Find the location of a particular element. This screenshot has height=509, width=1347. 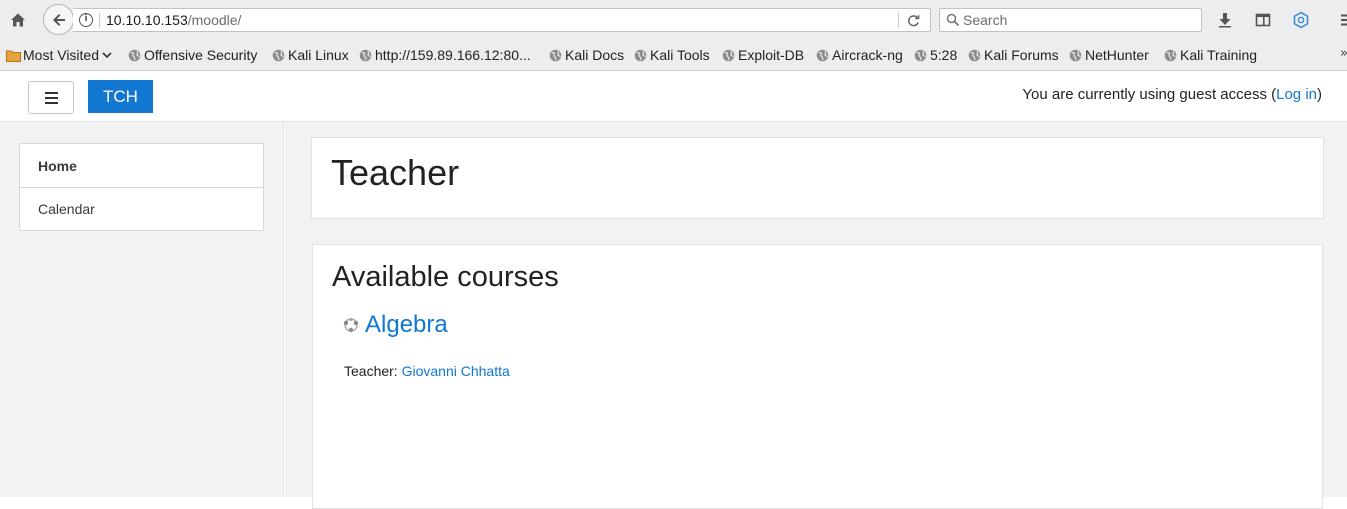

bookmark-kali-training: Kali Training is located at coordinates (1210, 55).